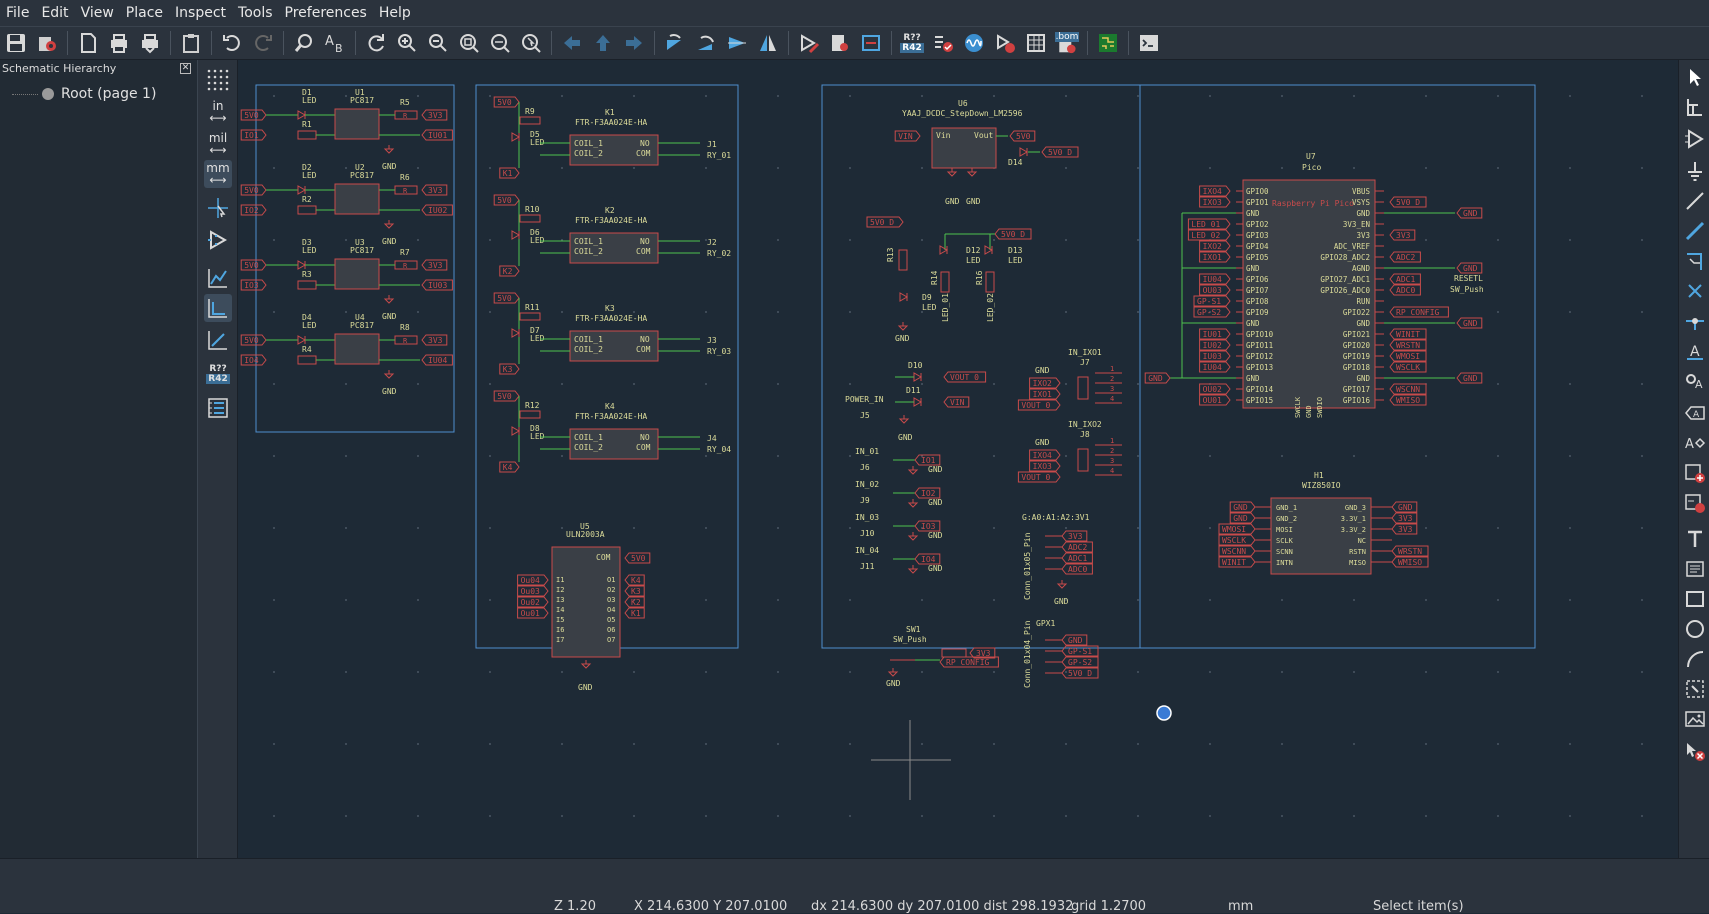 The width and height of the screenshot is (1709, 914). What do you see at coordinates (1695, 443) in the screenshot?
I see `add-hier-label-button: A` at bounding box center [1695, 443].